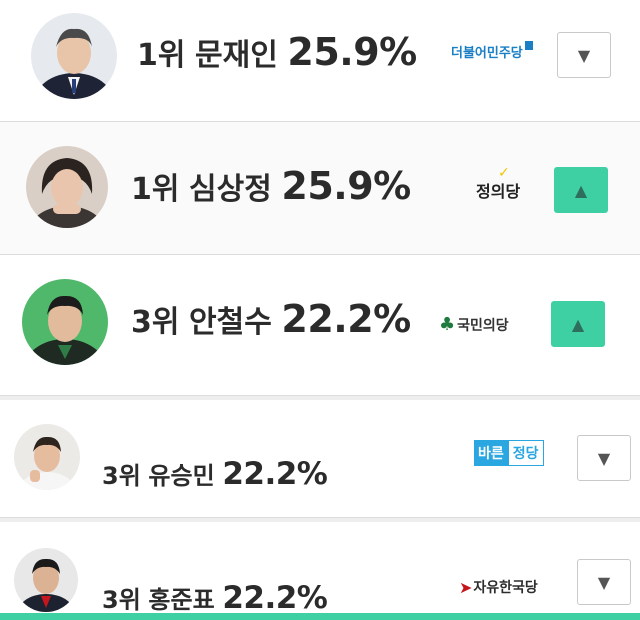 This screenshot has height=620, width=640. I want to click on sprout-icon: ♣, so click(447, 324).